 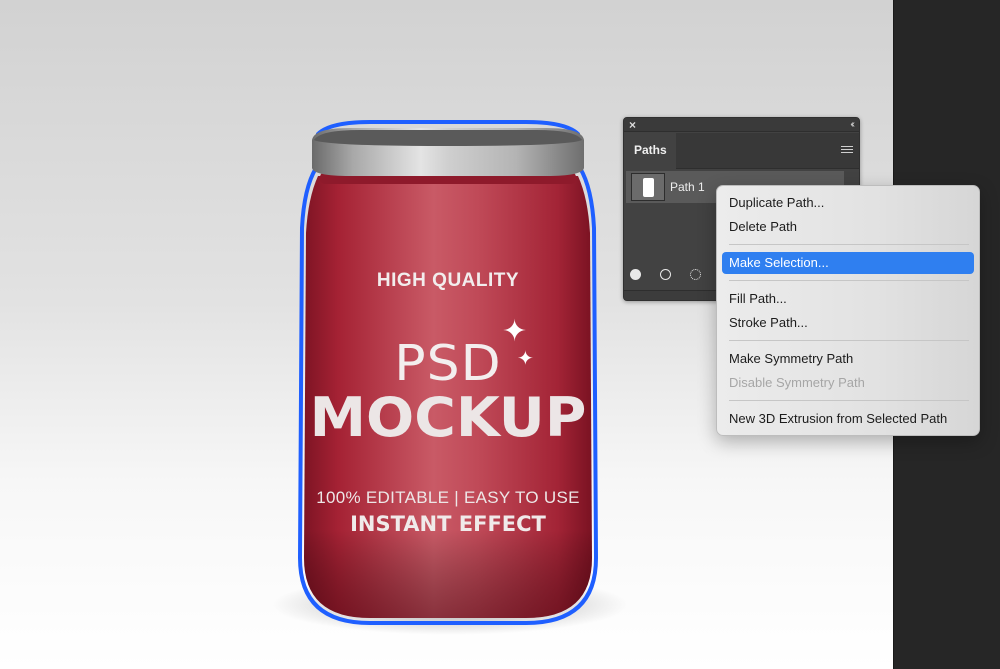 I want to click on menu-item-make-symmetry-path: Make Symmetry Path, so click(x=848, y=359).